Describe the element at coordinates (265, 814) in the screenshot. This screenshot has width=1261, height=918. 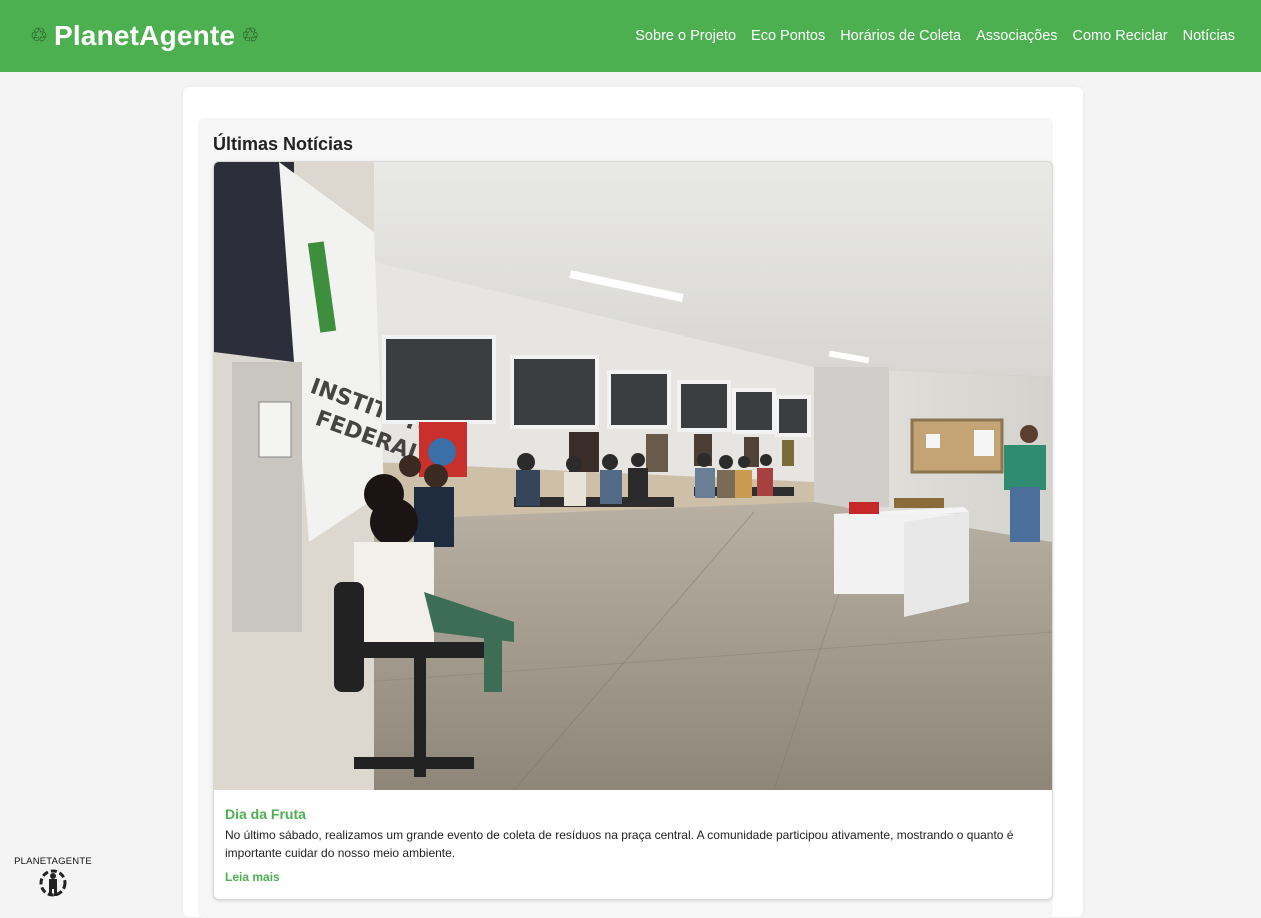
I see `news-title: Dia da Fruta` at that location.